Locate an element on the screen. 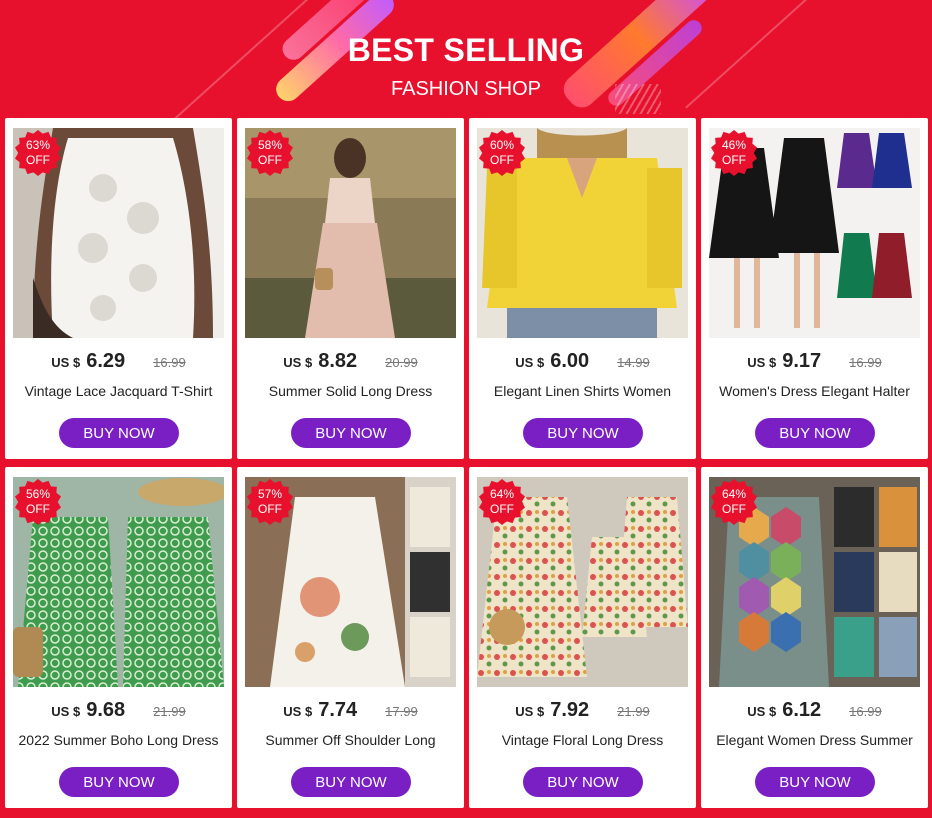 The height and width of the screenshot is (818, 932). discount-value: 60% is located at coordinates (502, 145).